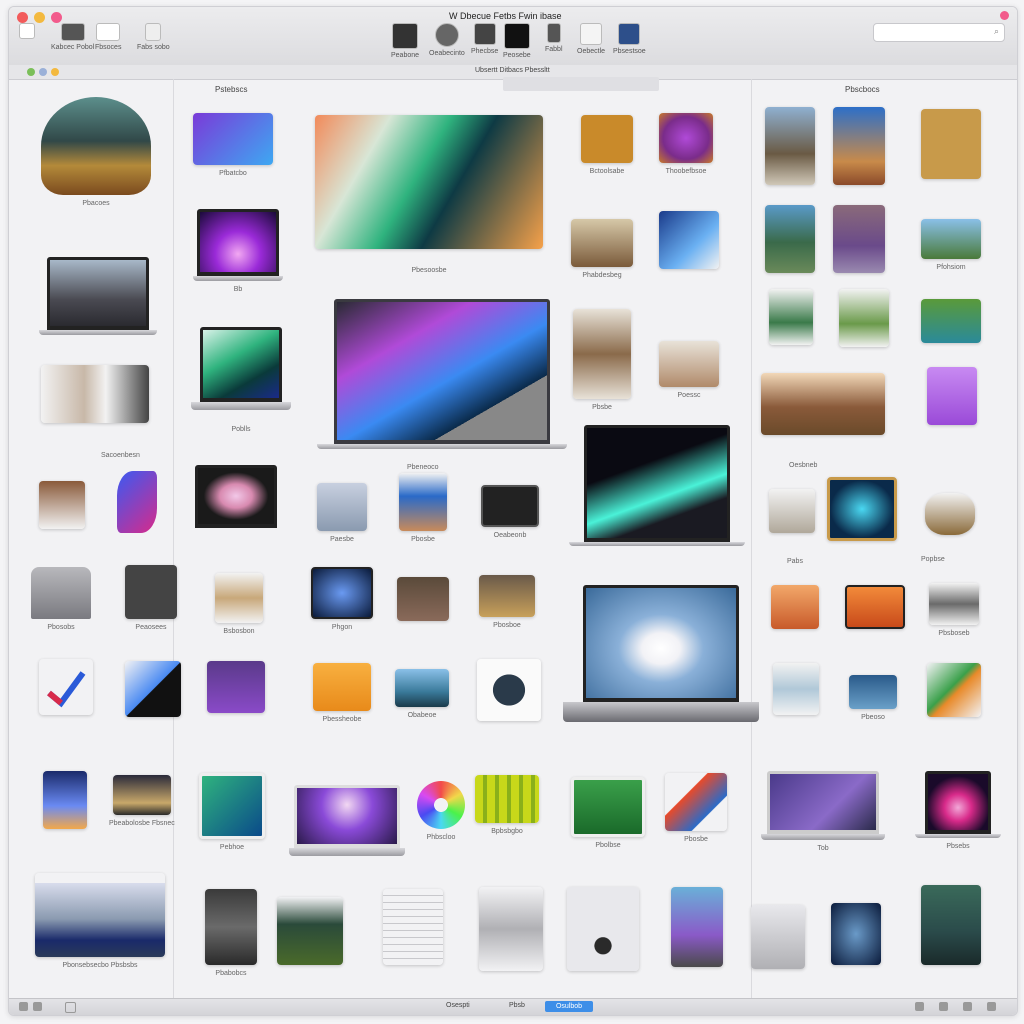  What do you see at coordinates (581, 84) in the screenshot?
I see `tab-bar` at bounding box center [581, 84].